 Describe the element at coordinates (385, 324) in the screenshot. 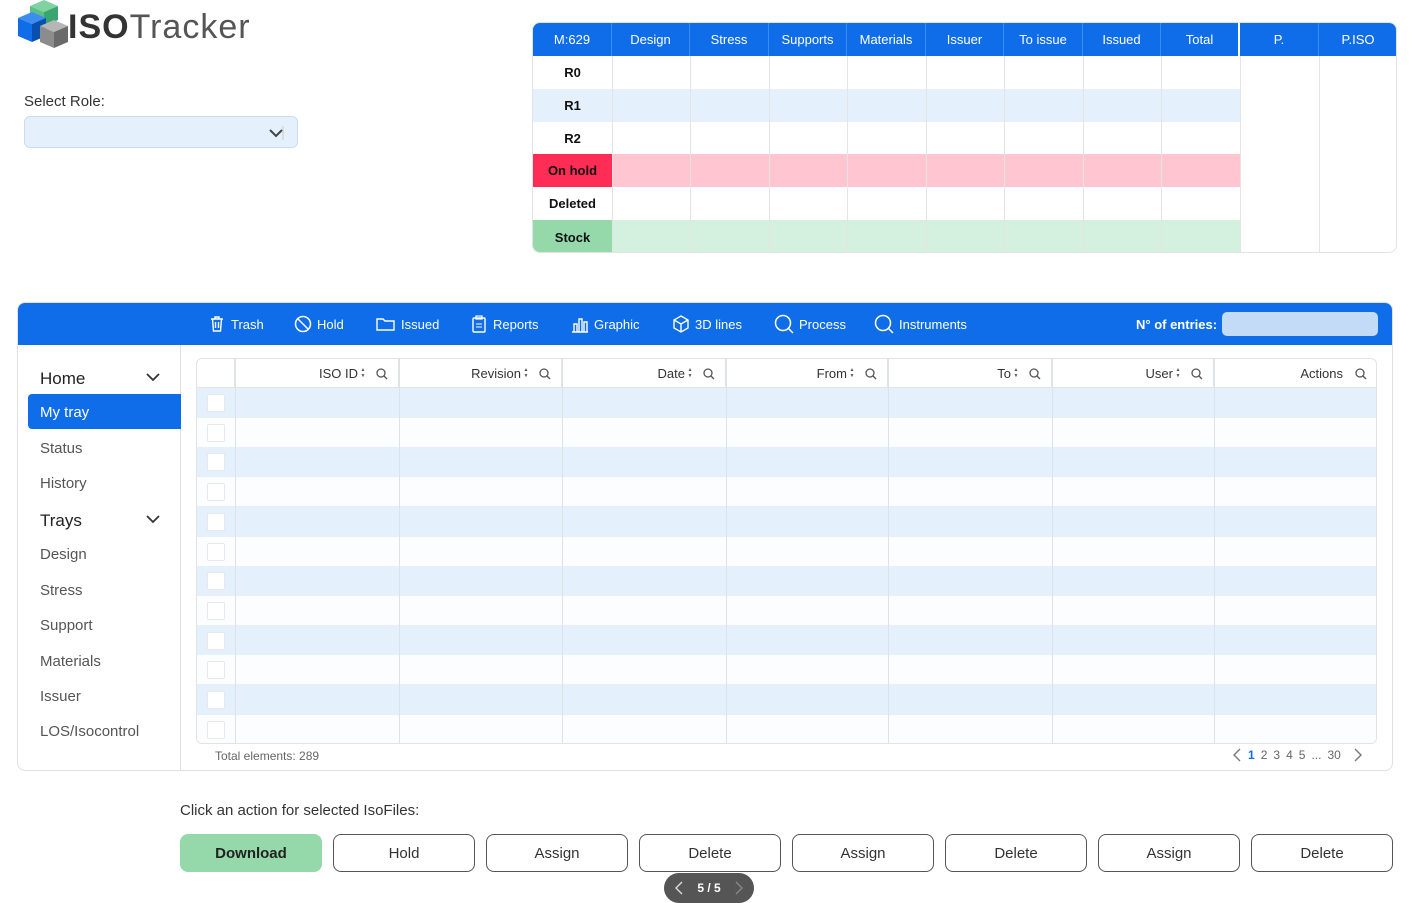

I see `folder-icon` at that location.